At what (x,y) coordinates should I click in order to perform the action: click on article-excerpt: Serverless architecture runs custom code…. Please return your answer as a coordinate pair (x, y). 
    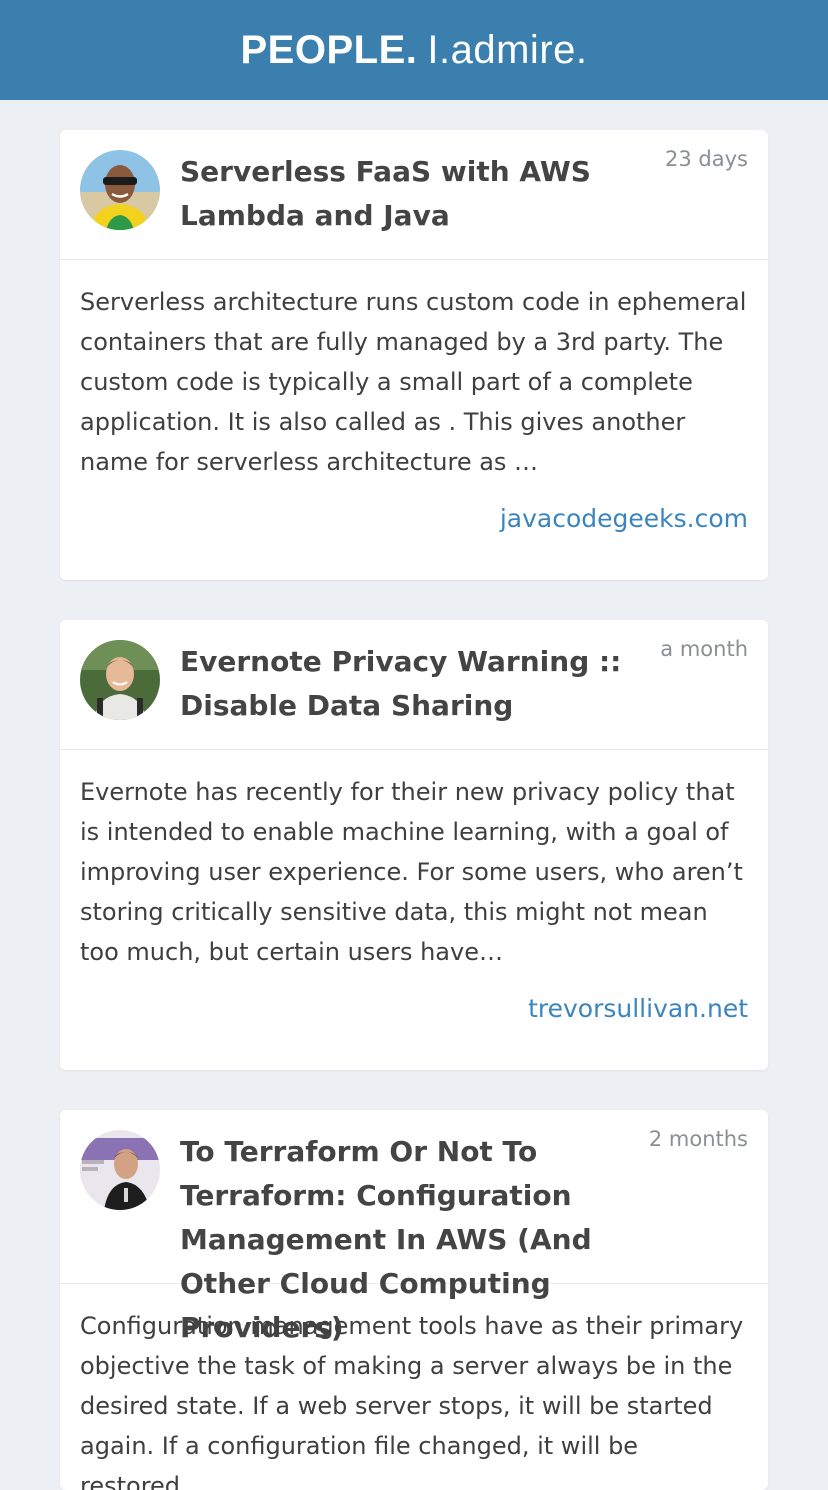
    Looking at the image, I should click on (413, 382).